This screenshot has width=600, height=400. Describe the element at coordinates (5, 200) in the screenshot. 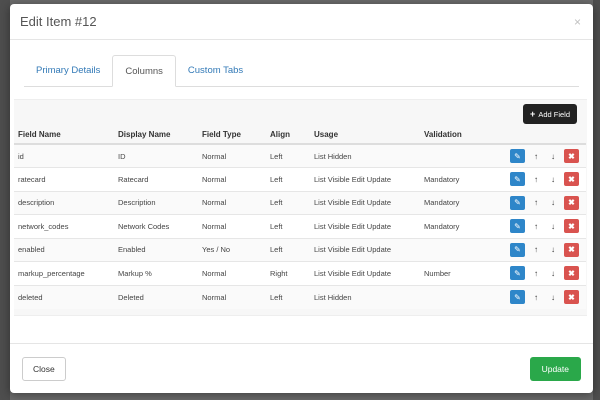

I see `backdrop-left-edge` at that location.